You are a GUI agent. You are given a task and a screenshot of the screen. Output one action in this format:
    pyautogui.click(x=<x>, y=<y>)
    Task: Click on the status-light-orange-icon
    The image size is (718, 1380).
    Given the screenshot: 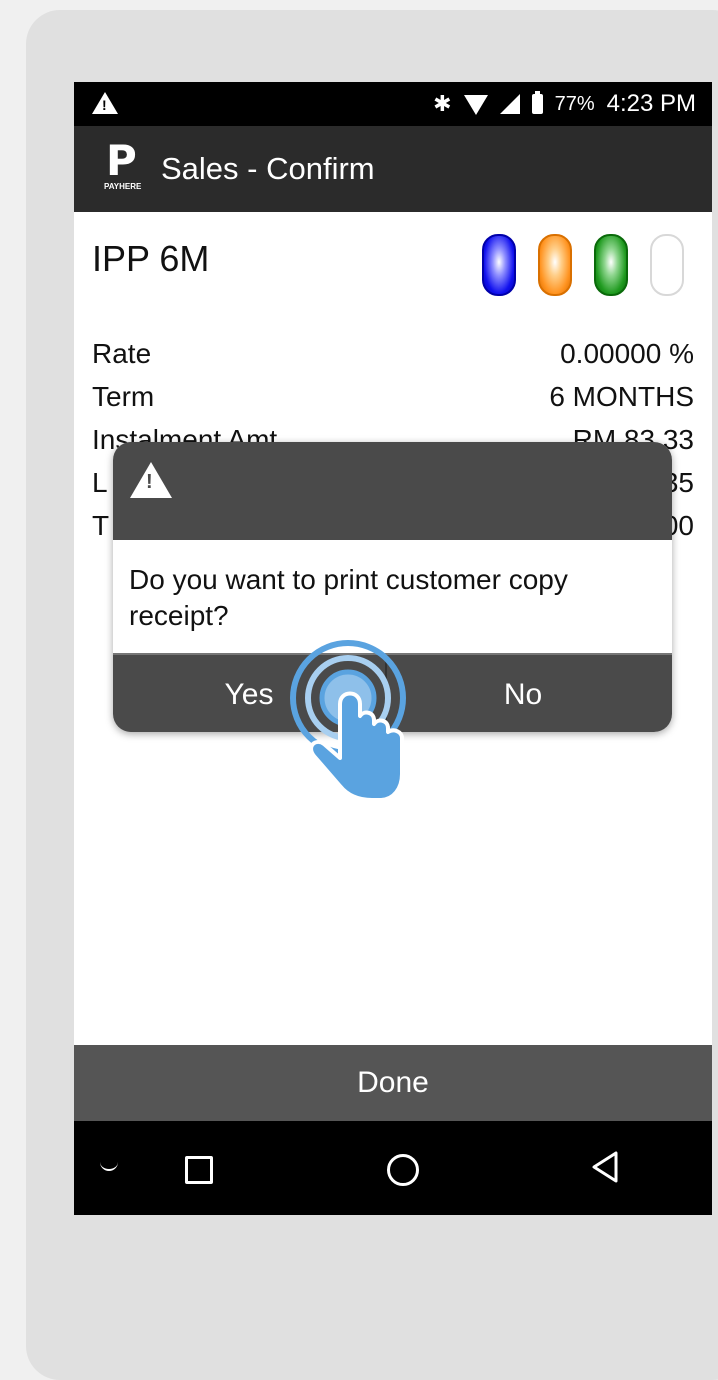 What is the action you would take?
    pyautogui.click(x=555, y=265)
    